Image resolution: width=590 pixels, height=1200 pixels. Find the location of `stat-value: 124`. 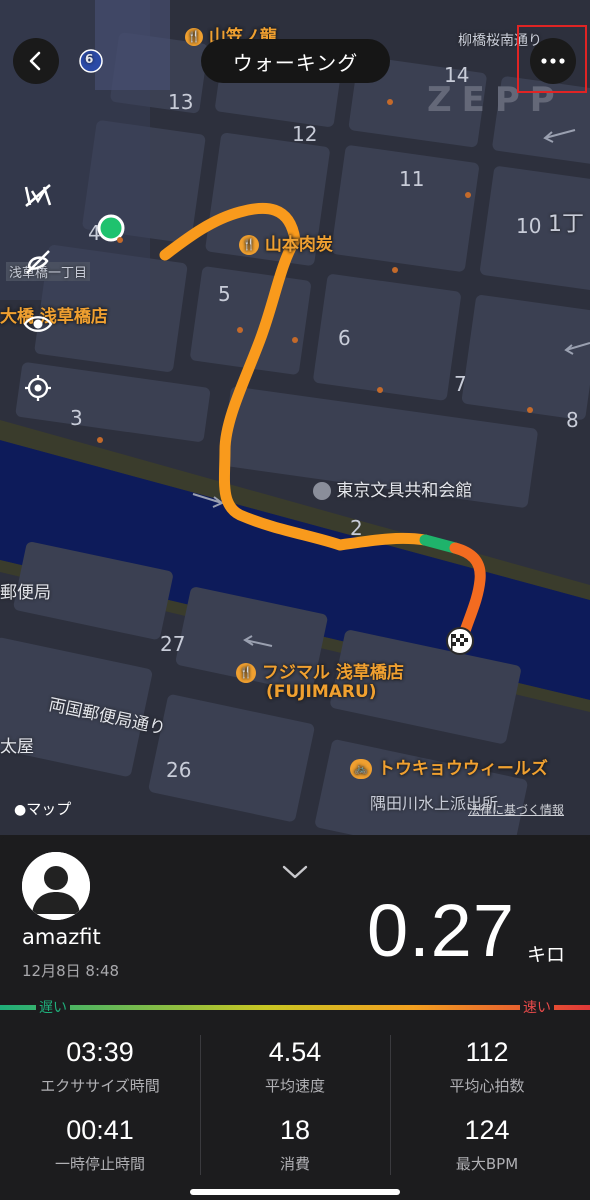

stat-value: 124 is located at coordinates (487, 1130).